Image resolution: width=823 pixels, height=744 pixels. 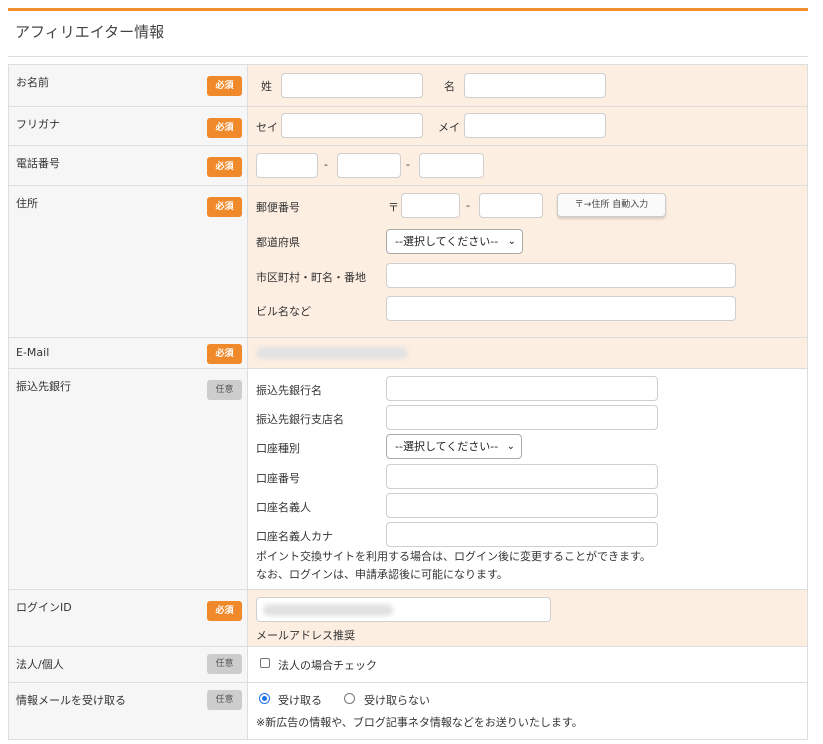 I want to click on newsletter-note: ※新広告の情報や、ブログ記事ネタ情報などをお送りいたします。, so click(x=419, y=722).